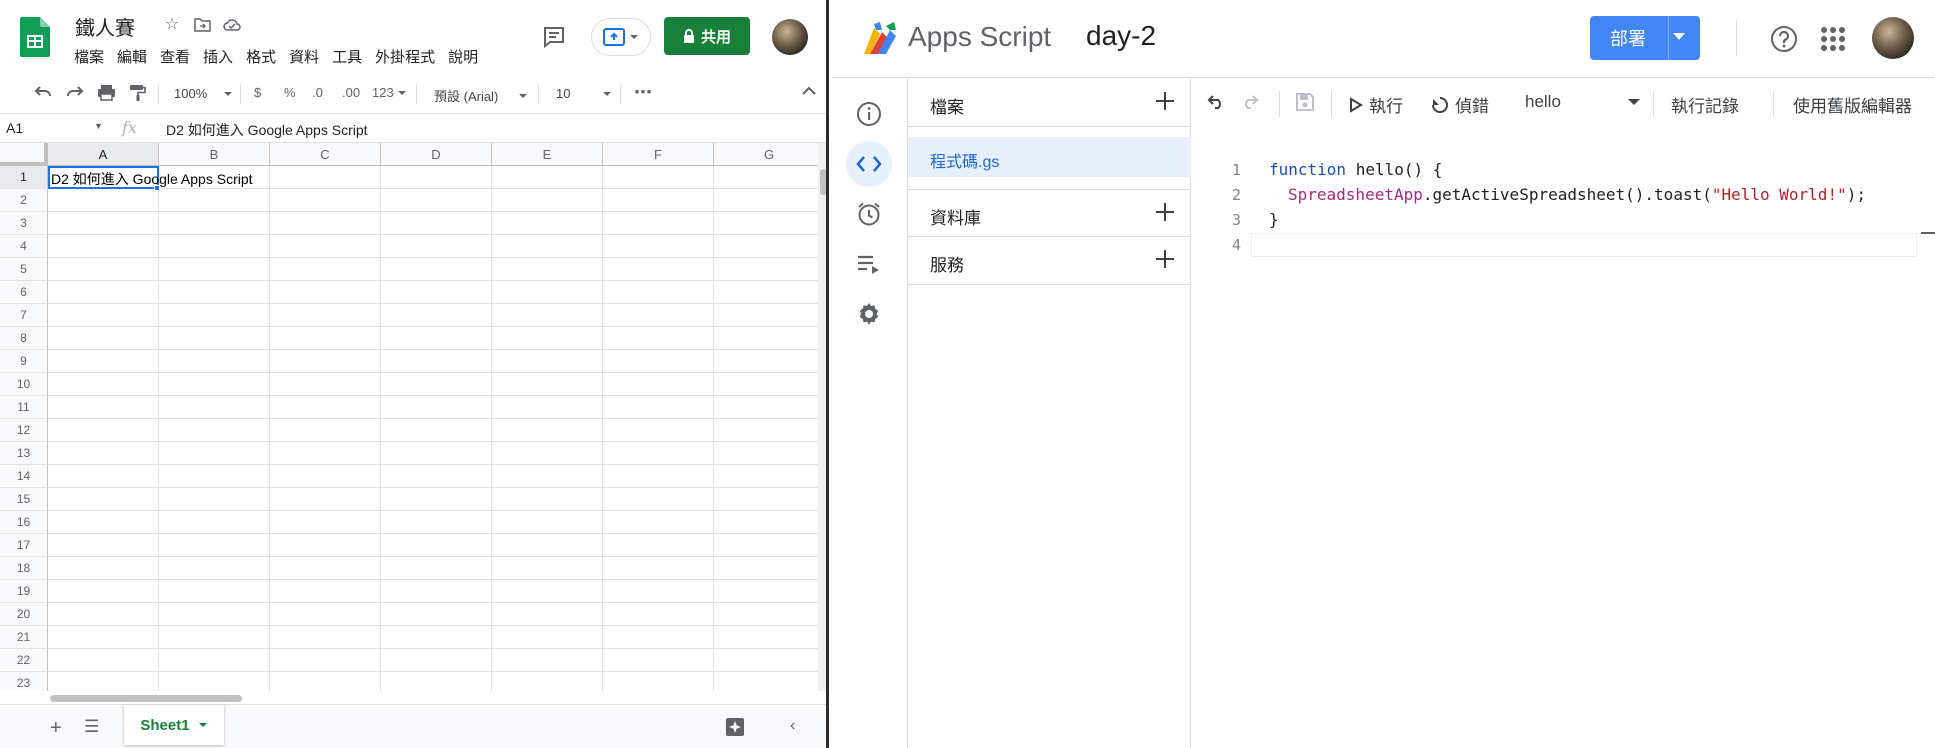  What do you see at coordinates (317, 92) in the screenshot?
I see `decrease-decimal-button: .0` at bounding box center [317, 92].